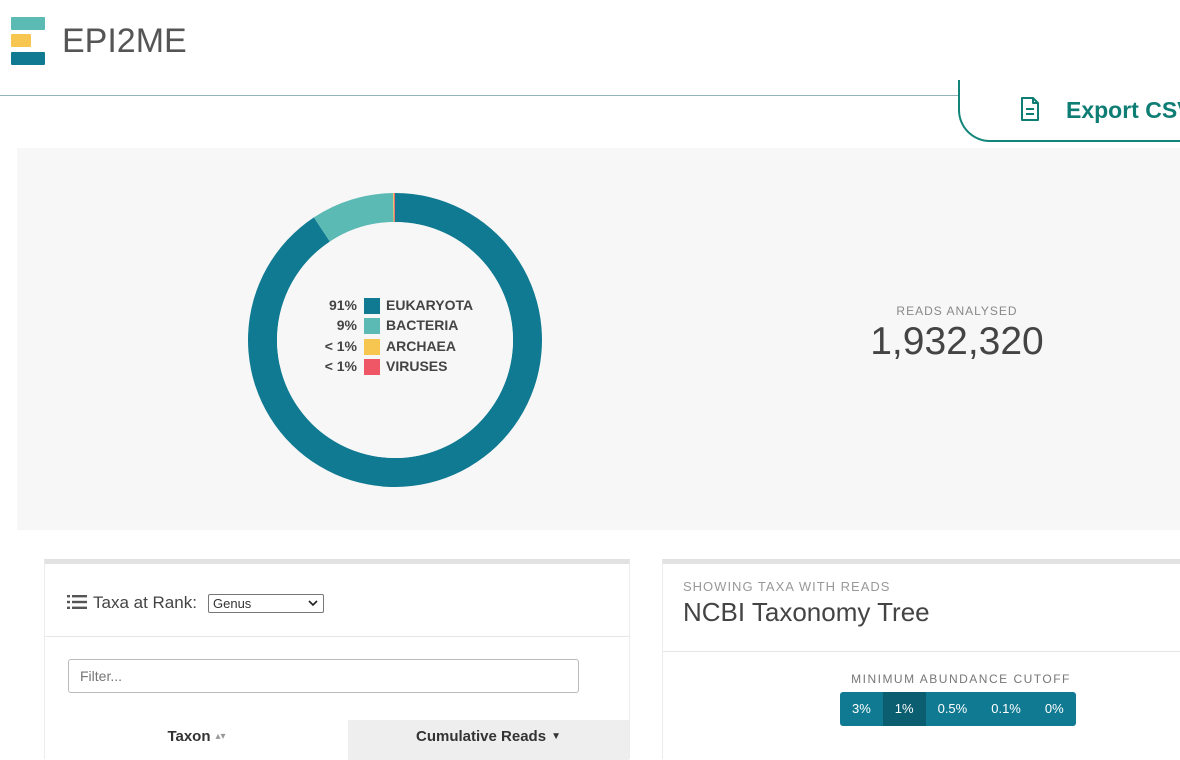  Describe the element at coordinates (961, 679) in the screenshot. I see `cutoff-label: MINIMUM ABUNDANCE CUTOFF` at that location.